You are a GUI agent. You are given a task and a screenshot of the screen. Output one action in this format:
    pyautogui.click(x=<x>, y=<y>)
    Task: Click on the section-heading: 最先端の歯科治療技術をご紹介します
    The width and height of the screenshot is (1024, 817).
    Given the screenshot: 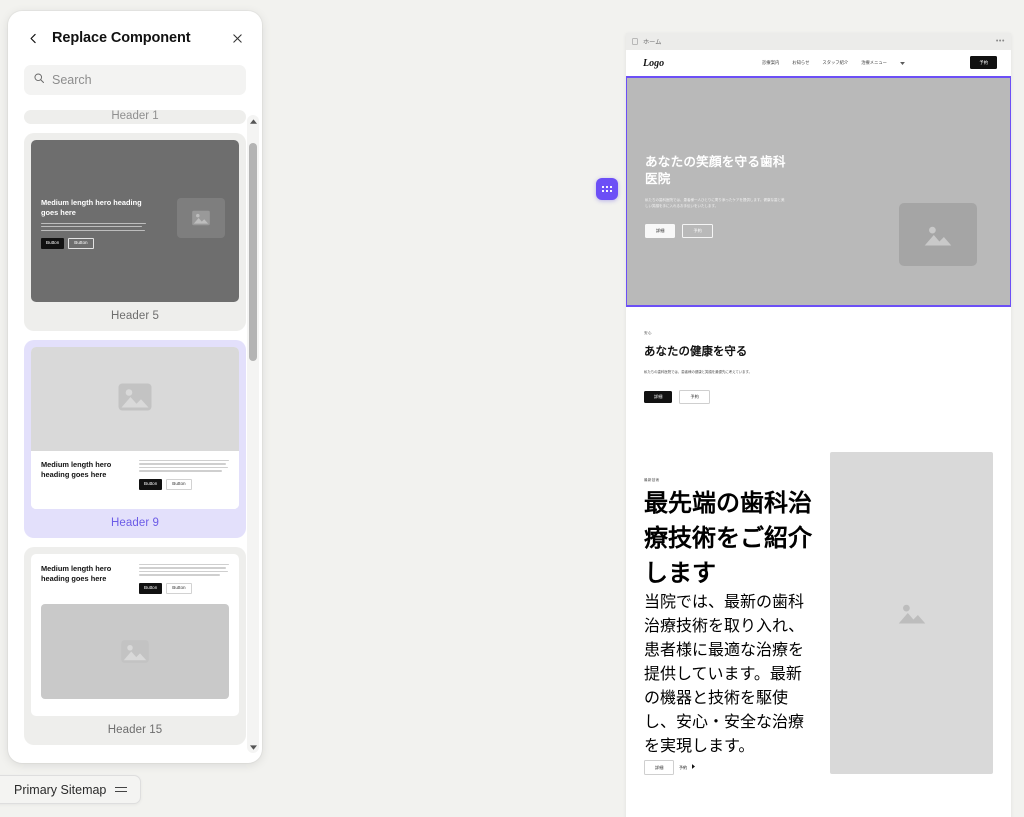 What is the action you would take?
    pyautogui.click(x=728, y=538)
    